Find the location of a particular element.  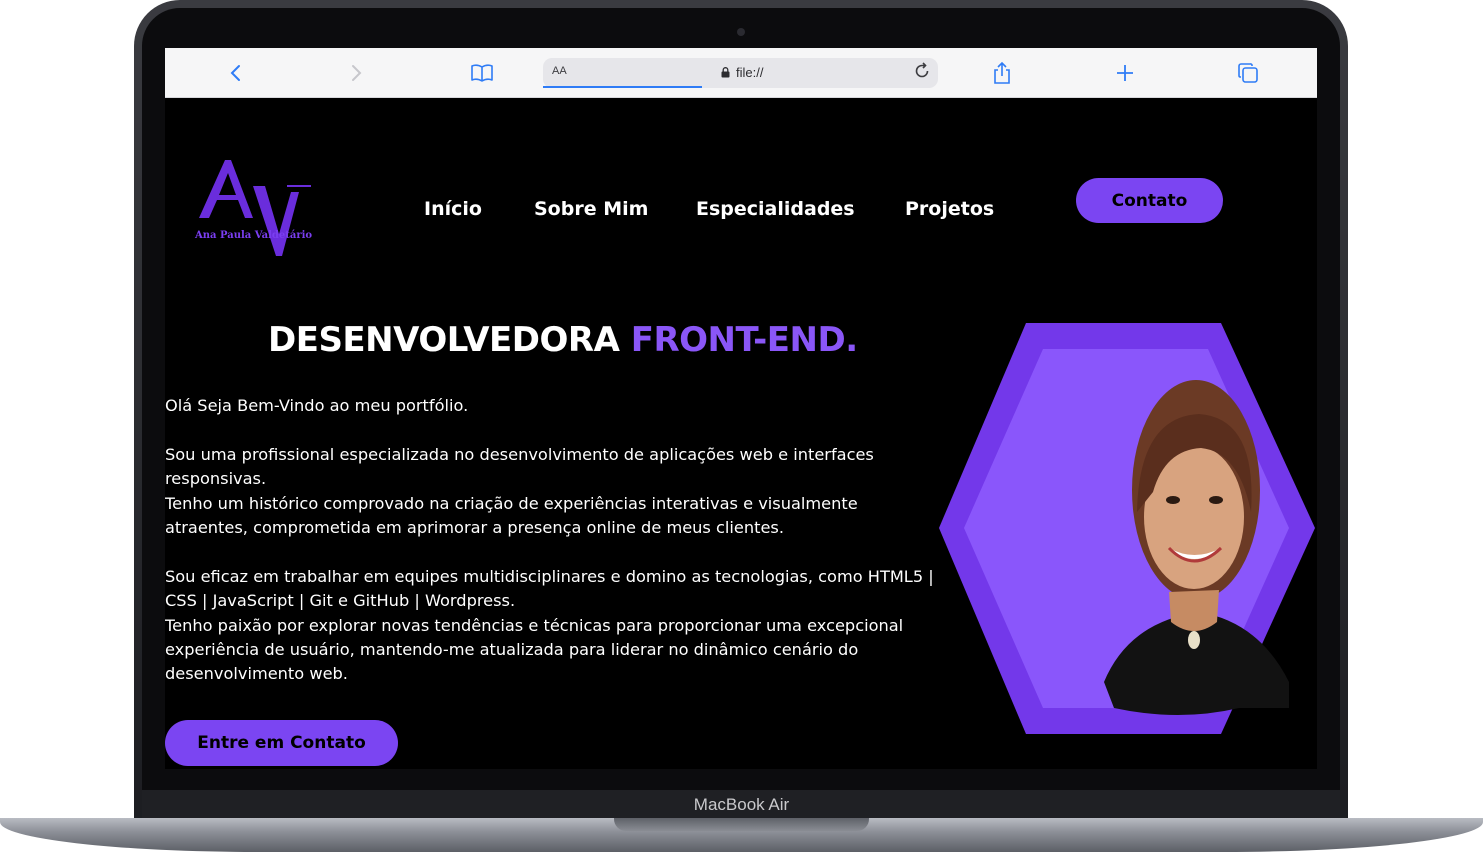

bookmarks-icon is located at coordinates (482, 73).